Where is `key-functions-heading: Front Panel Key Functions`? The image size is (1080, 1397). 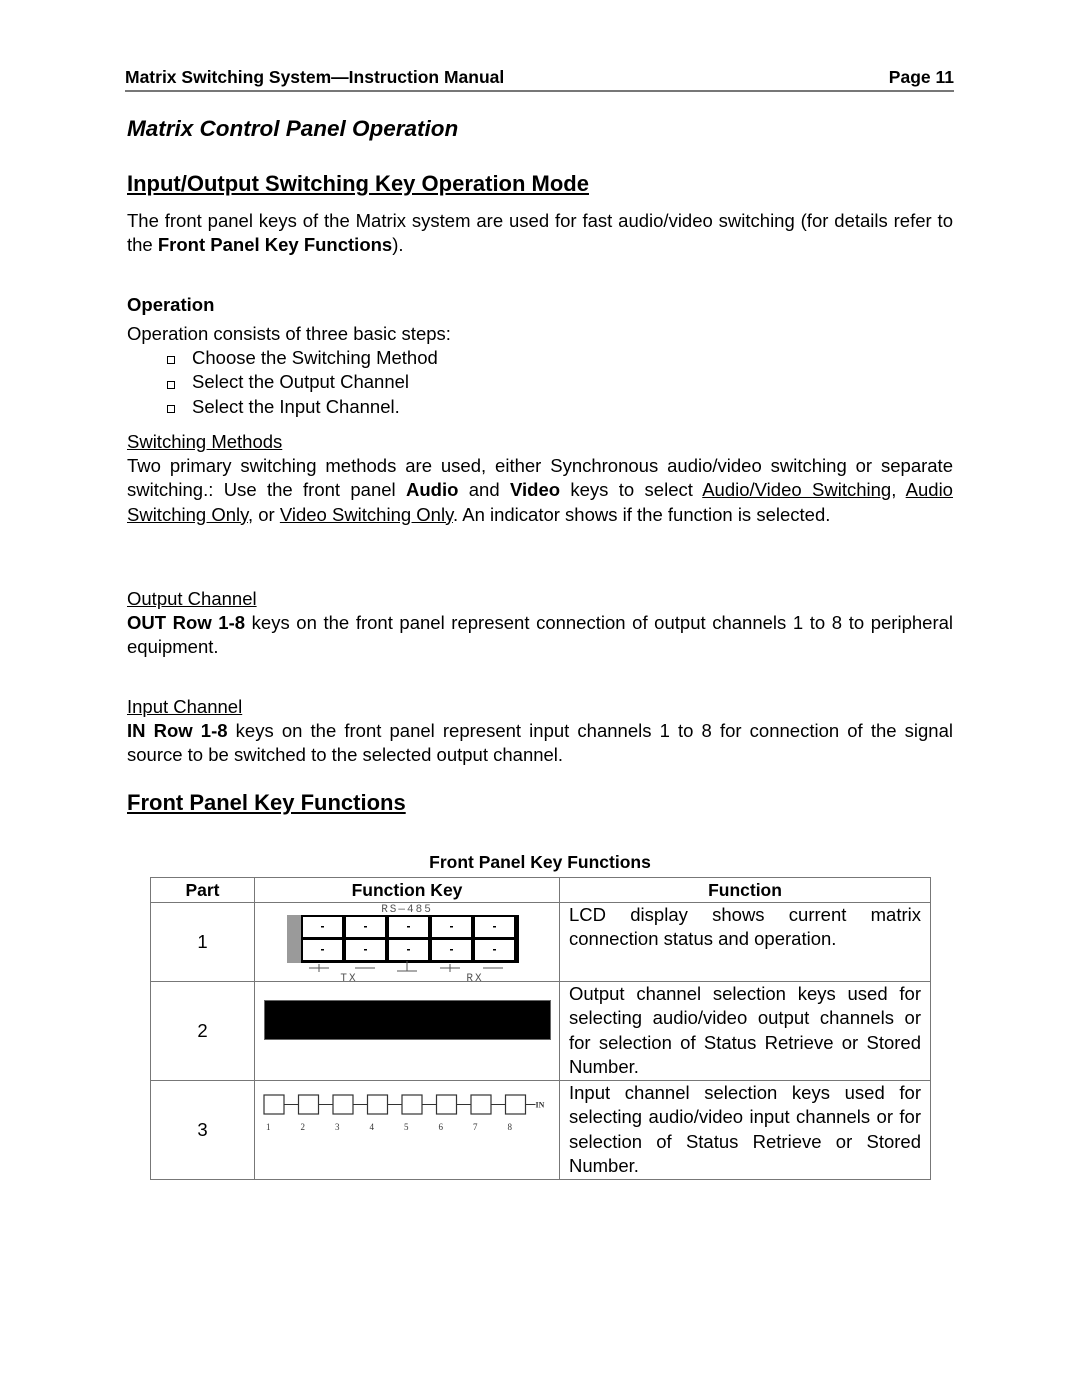
key-functions-heading: Front Panel Key Functions is located at coordinates (266, 802).